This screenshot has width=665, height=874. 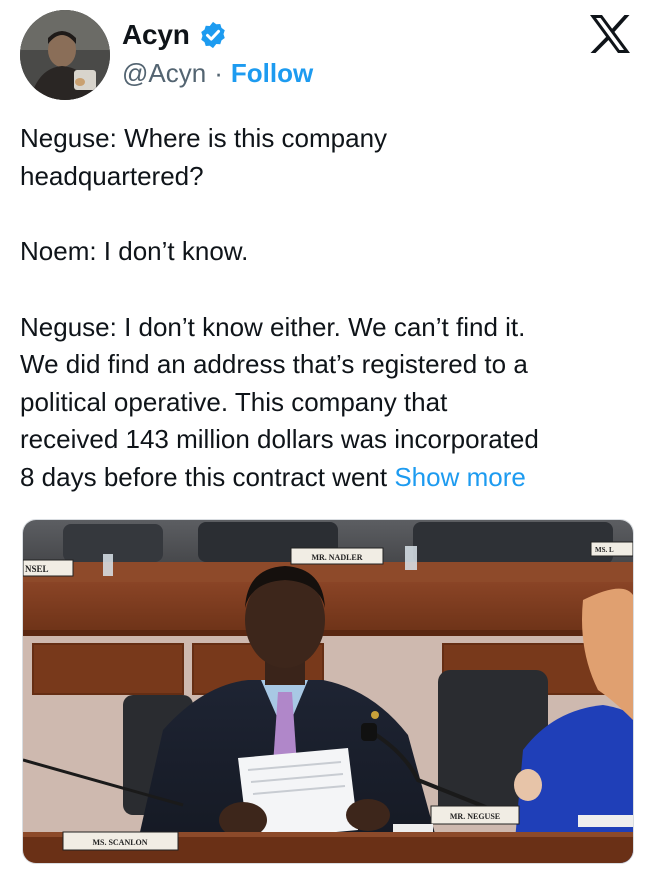 I want to click on nameplate-scanlon: MS. SCANLON, so click(x=119, y=842).